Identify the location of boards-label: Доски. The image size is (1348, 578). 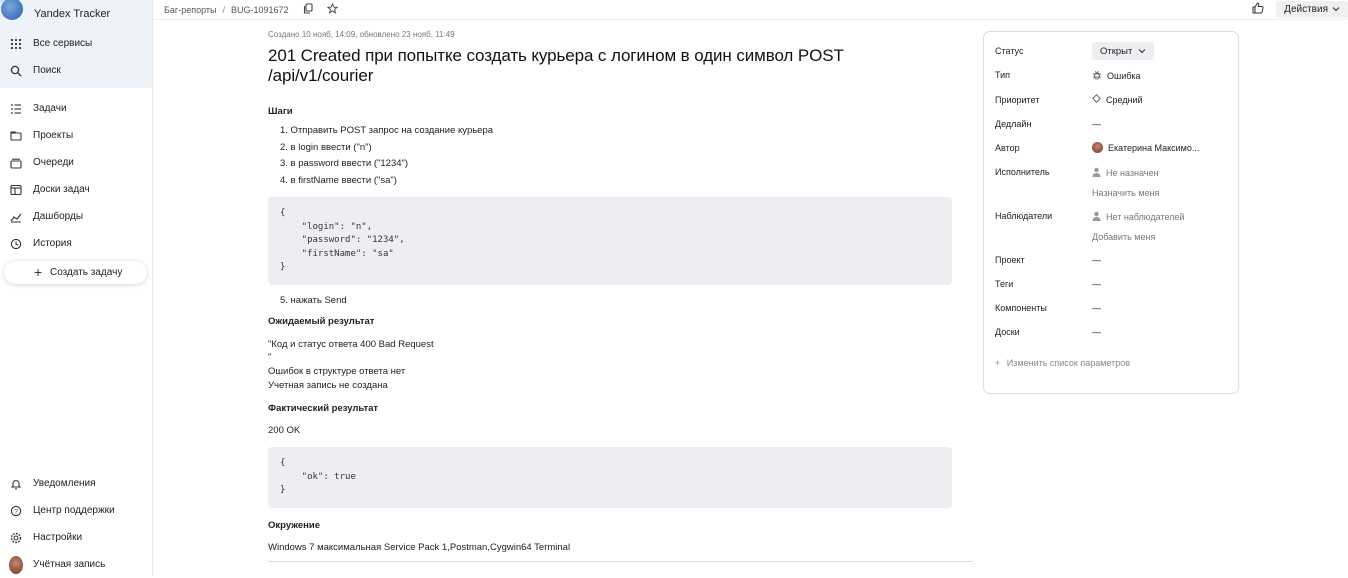
(1007, 332).